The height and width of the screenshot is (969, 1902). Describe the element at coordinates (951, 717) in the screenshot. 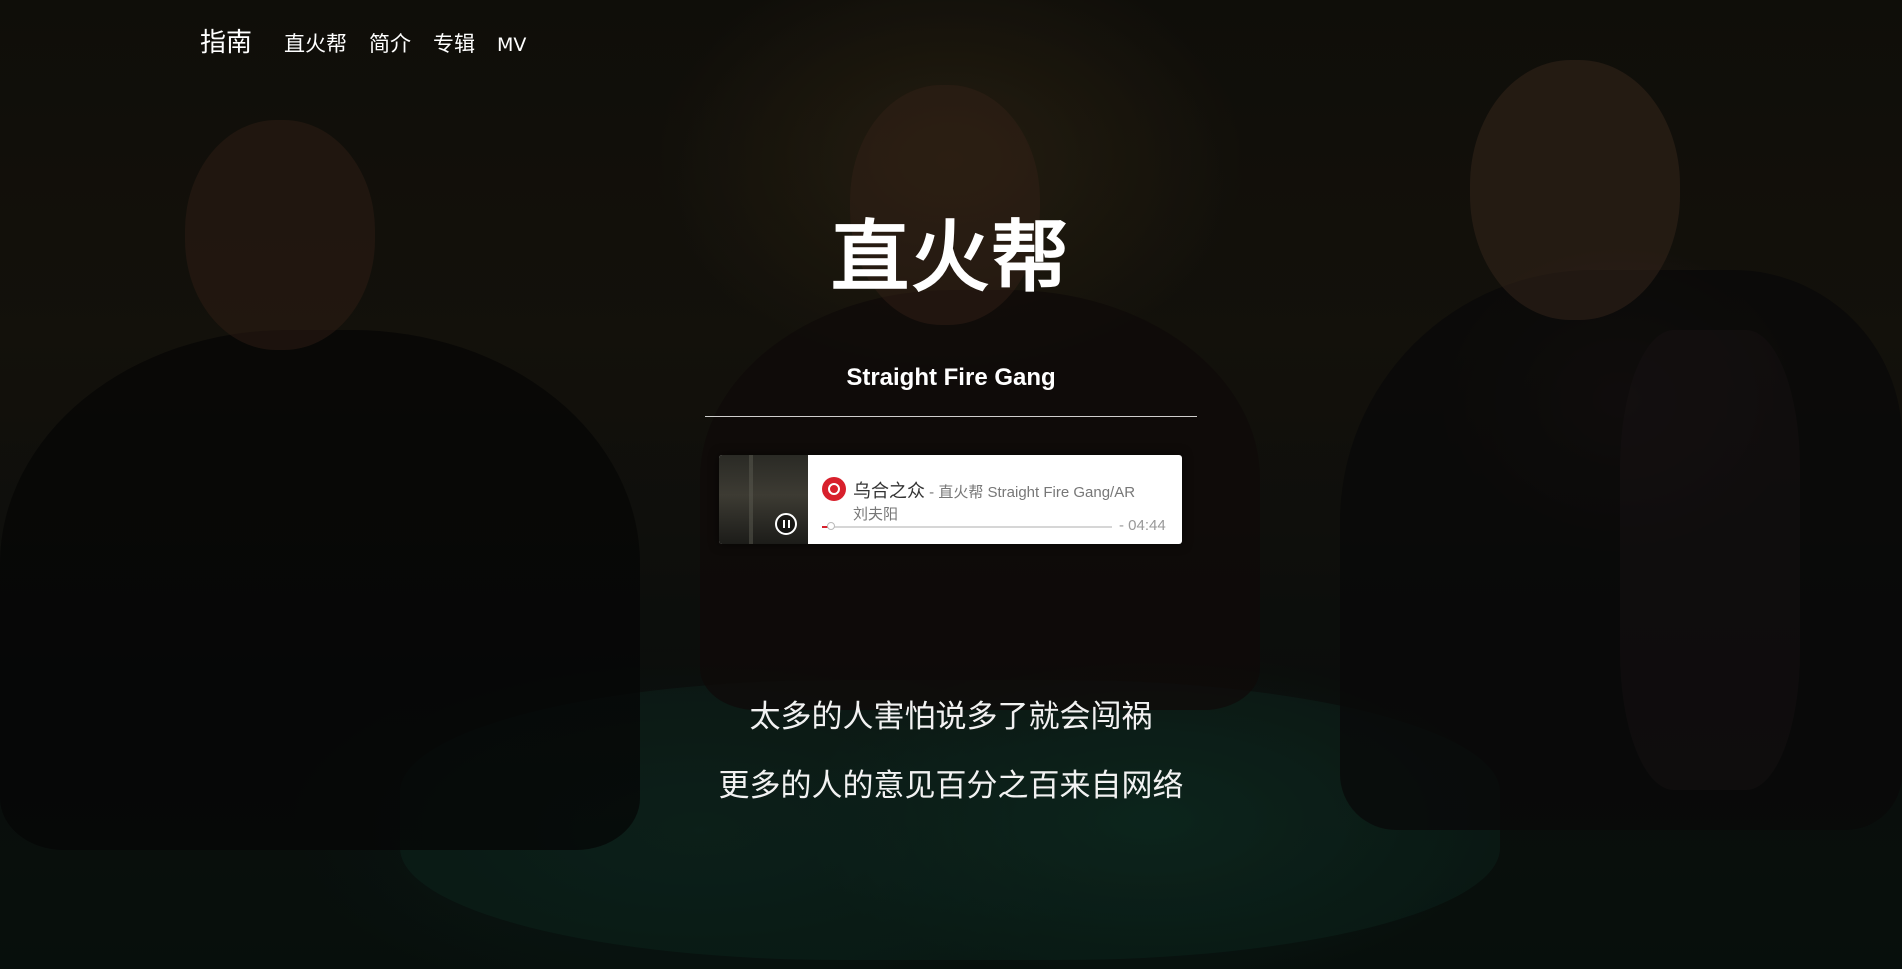

I see `lyric-line: 太多的人害怕说多了就会闯祸` at that location.